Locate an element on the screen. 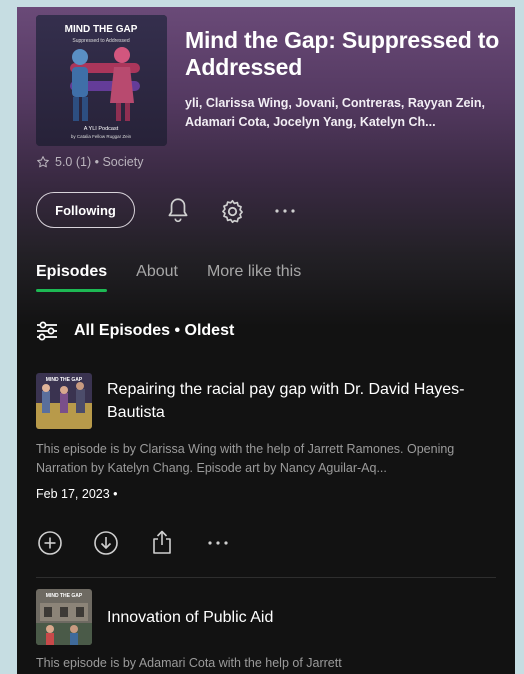 The image size is (524, 674). star-icon is located at coordinates (43, 162).